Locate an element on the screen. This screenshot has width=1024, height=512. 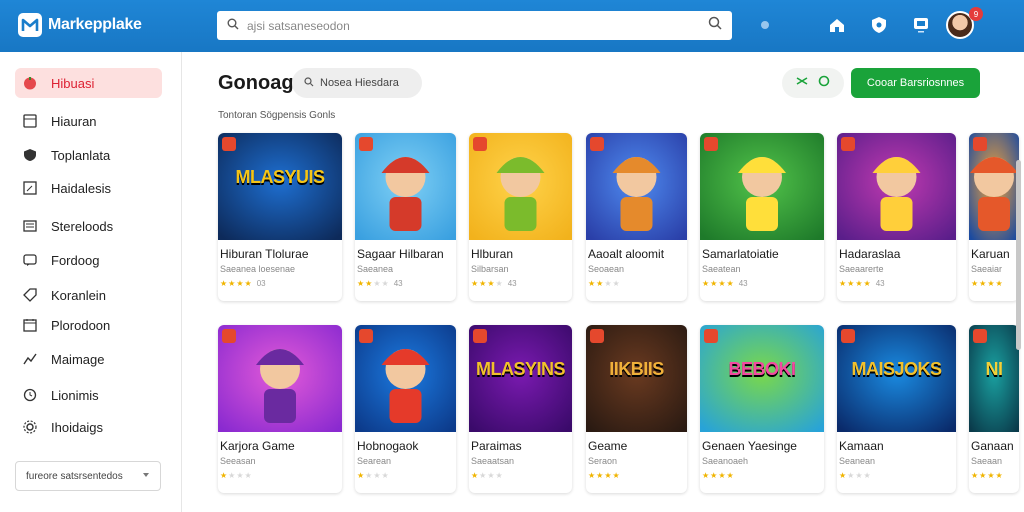
game-title: Hadaraslaa is located at coordinates (870, 254).